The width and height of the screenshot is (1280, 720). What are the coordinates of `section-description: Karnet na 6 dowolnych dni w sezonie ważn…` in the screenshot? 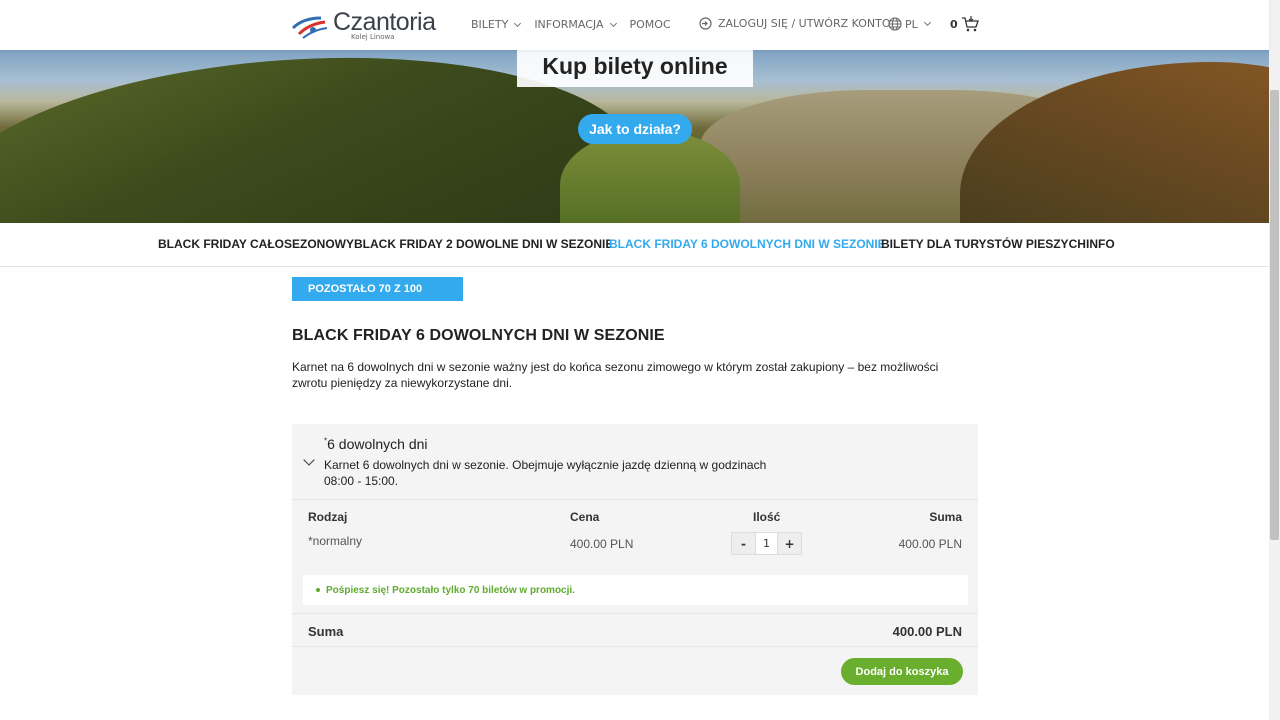 It's located at (615, 375).